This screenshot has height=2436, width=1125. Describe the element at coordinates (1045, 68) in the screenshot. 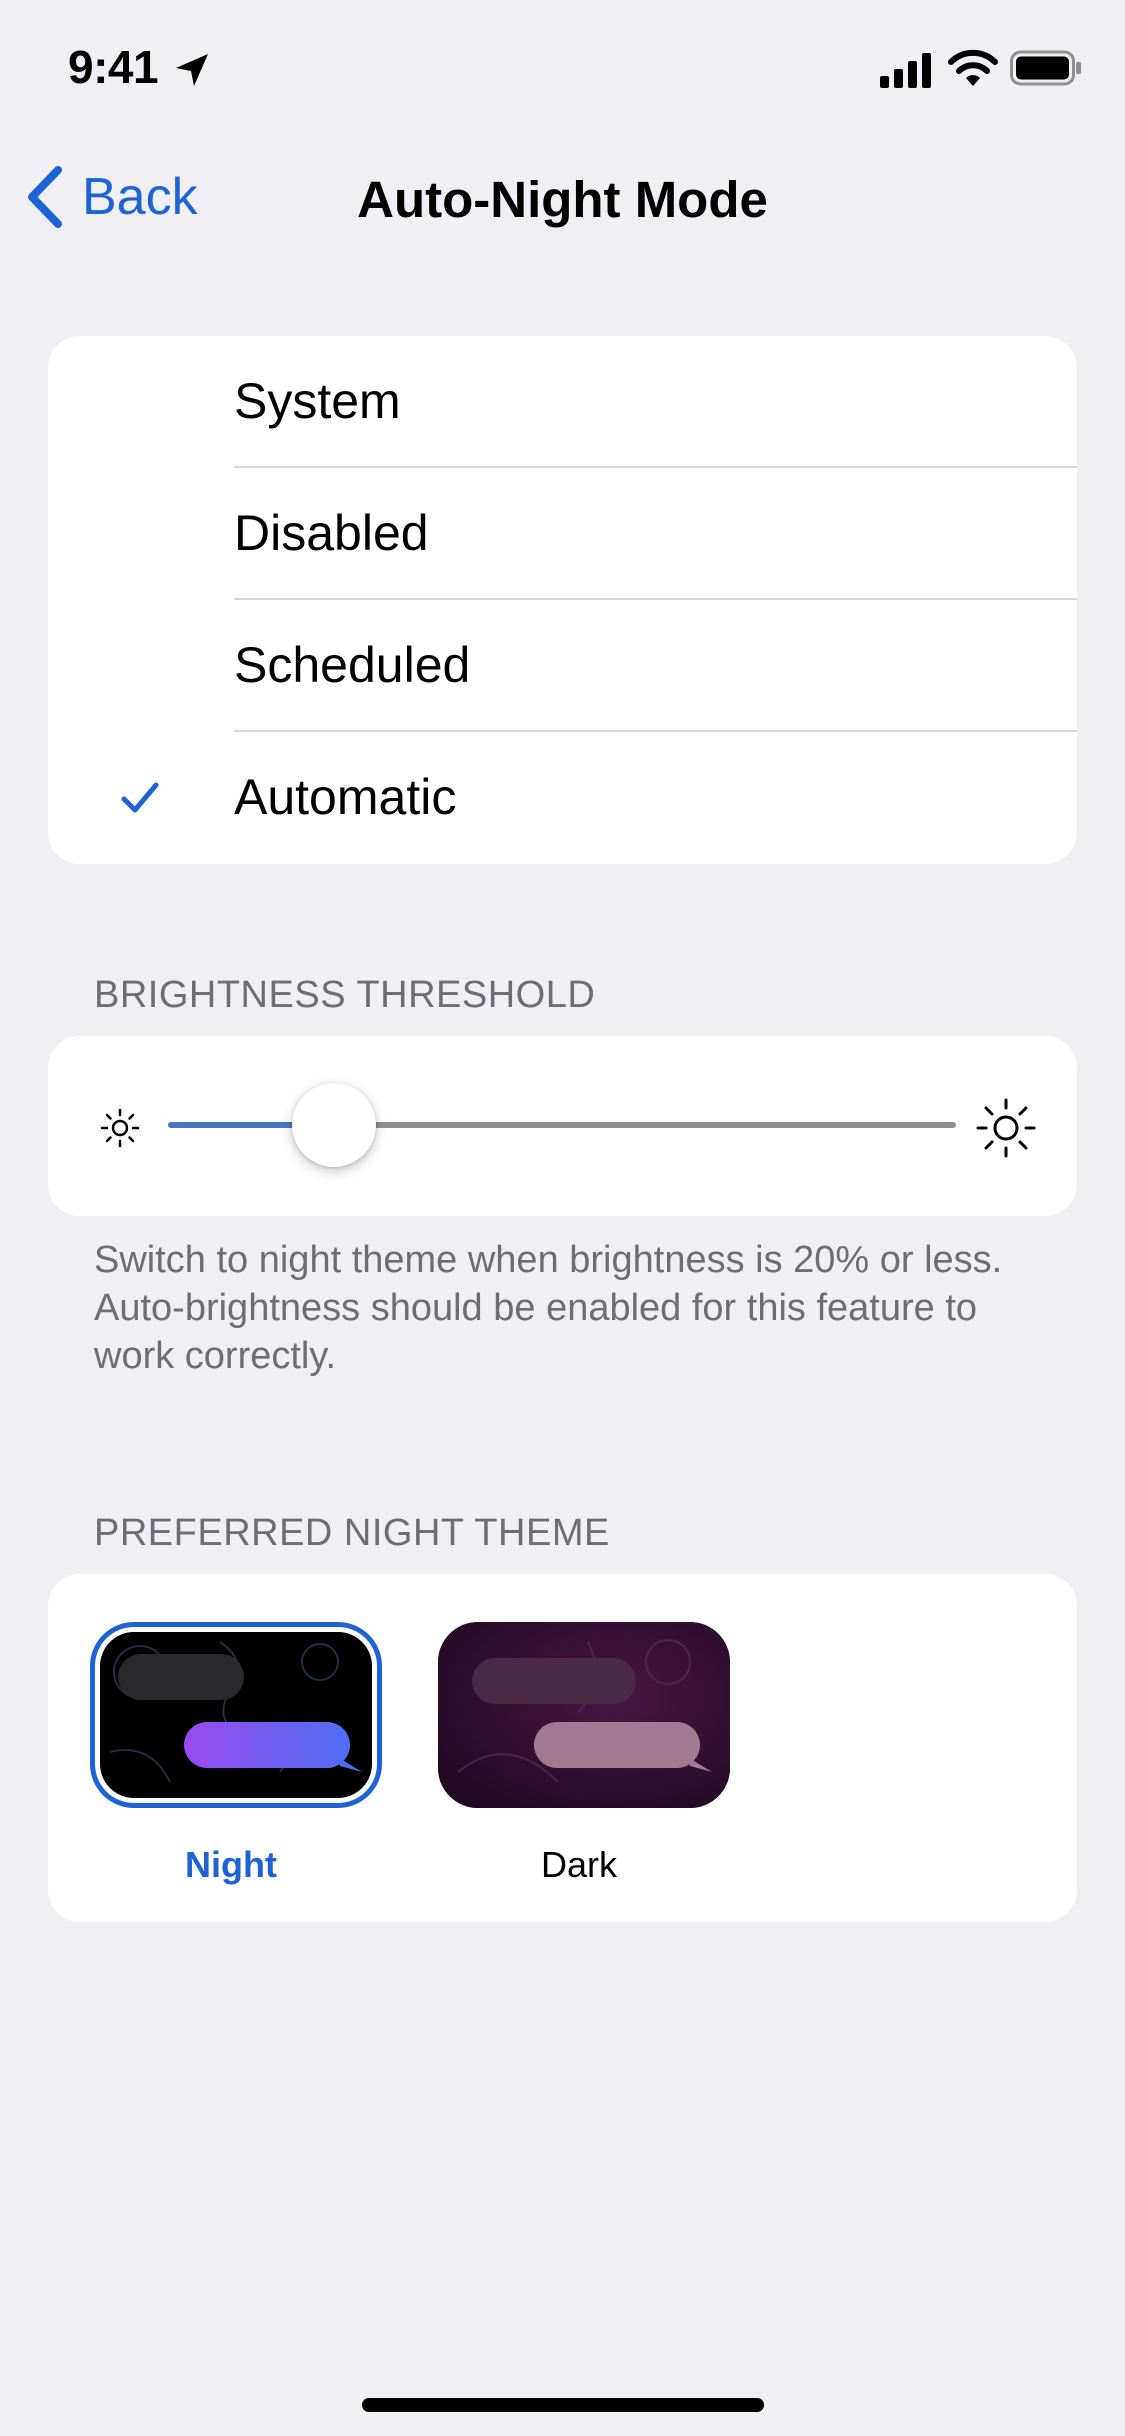

I see `battery-icon` at that location.